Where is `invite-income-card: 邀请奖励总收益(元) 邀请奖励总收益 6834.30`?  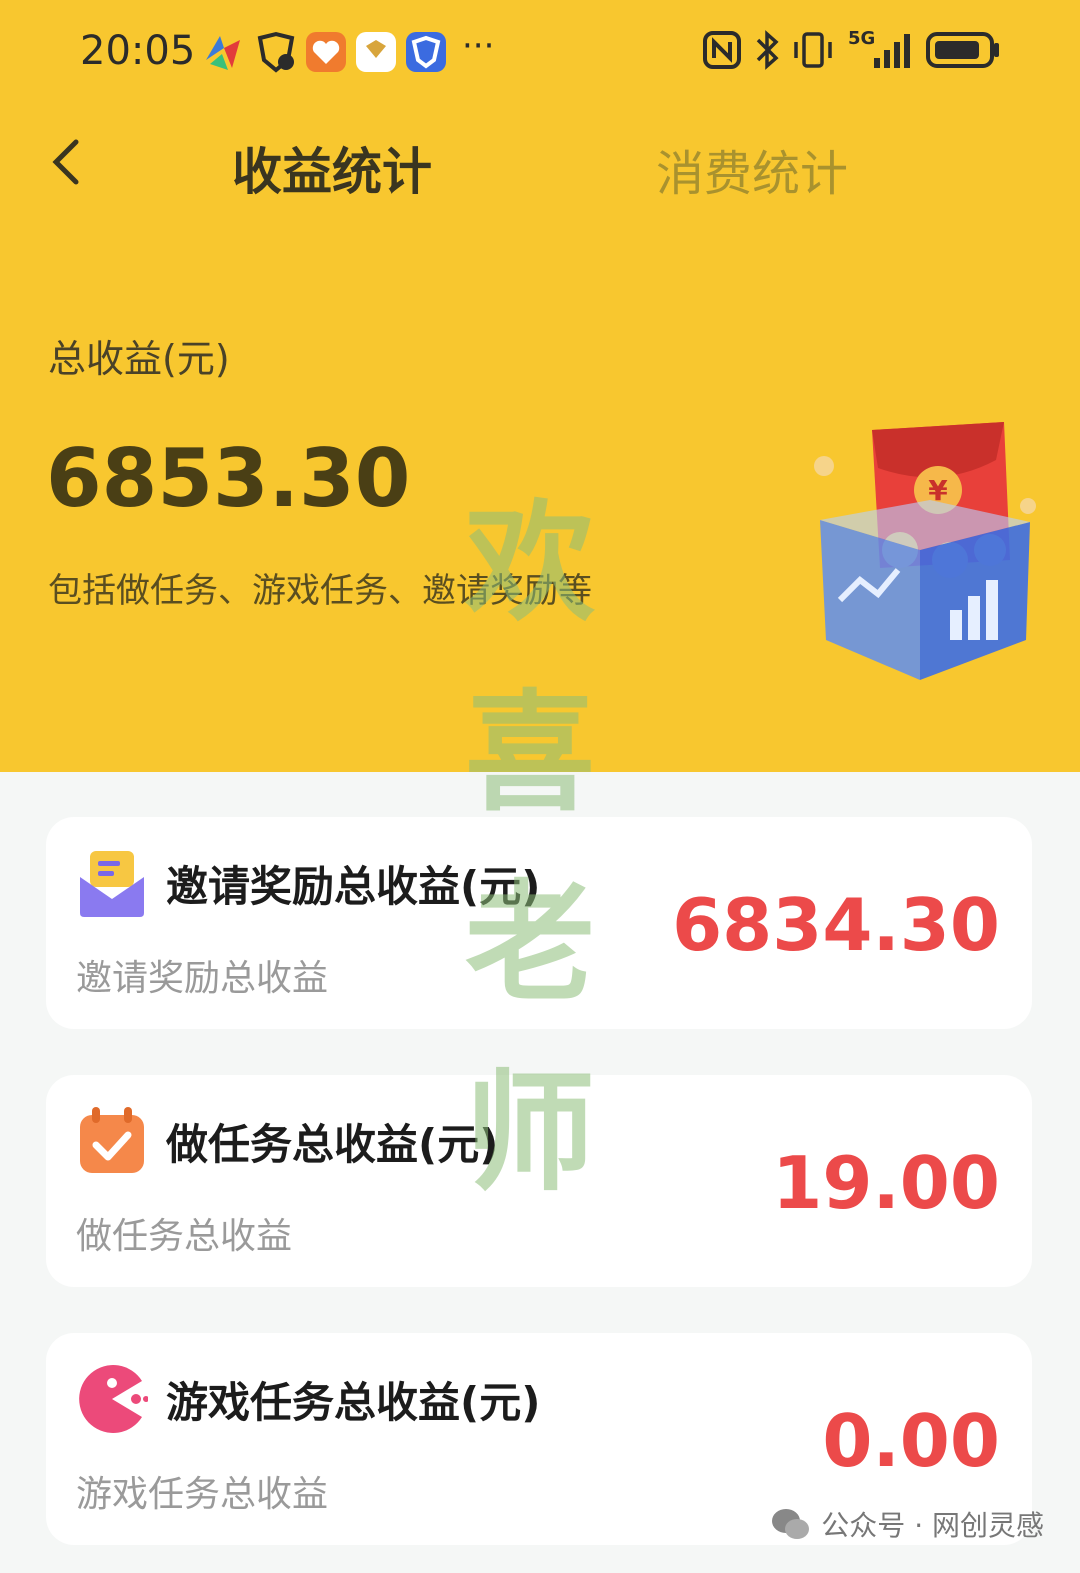 invite-income-card: 邀请奖励总收益(元) 邀请奖励总收益 6834.30 is located at coordinates (539, 923).